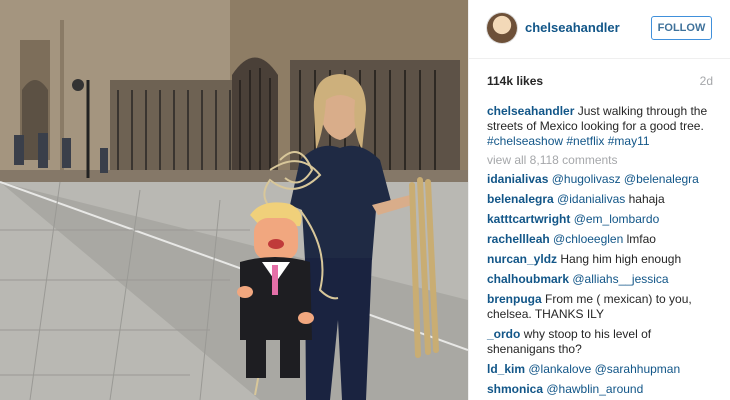 The height and width of the screenshot is (400, 730). I want to click on comment-mention: @em_lombardo, so click(617, 219).